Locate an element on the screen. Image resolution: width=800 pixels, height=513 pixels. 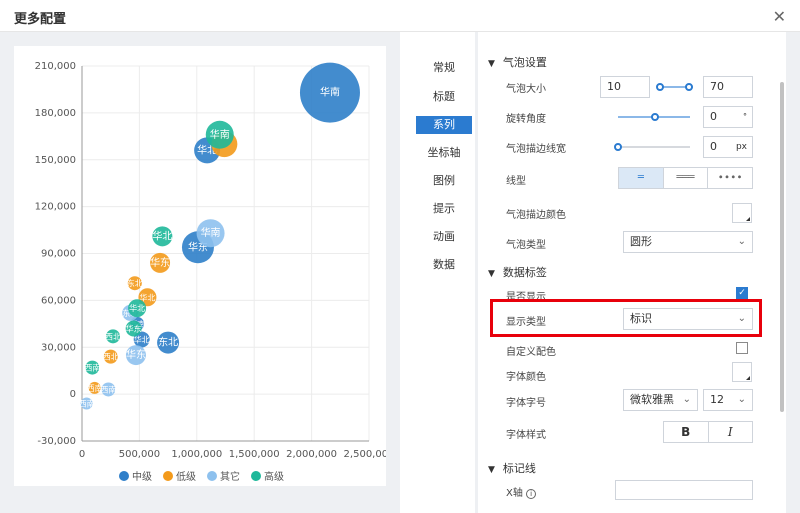
show-label-checkbox: ✓ is located at coordinates (742, 293).